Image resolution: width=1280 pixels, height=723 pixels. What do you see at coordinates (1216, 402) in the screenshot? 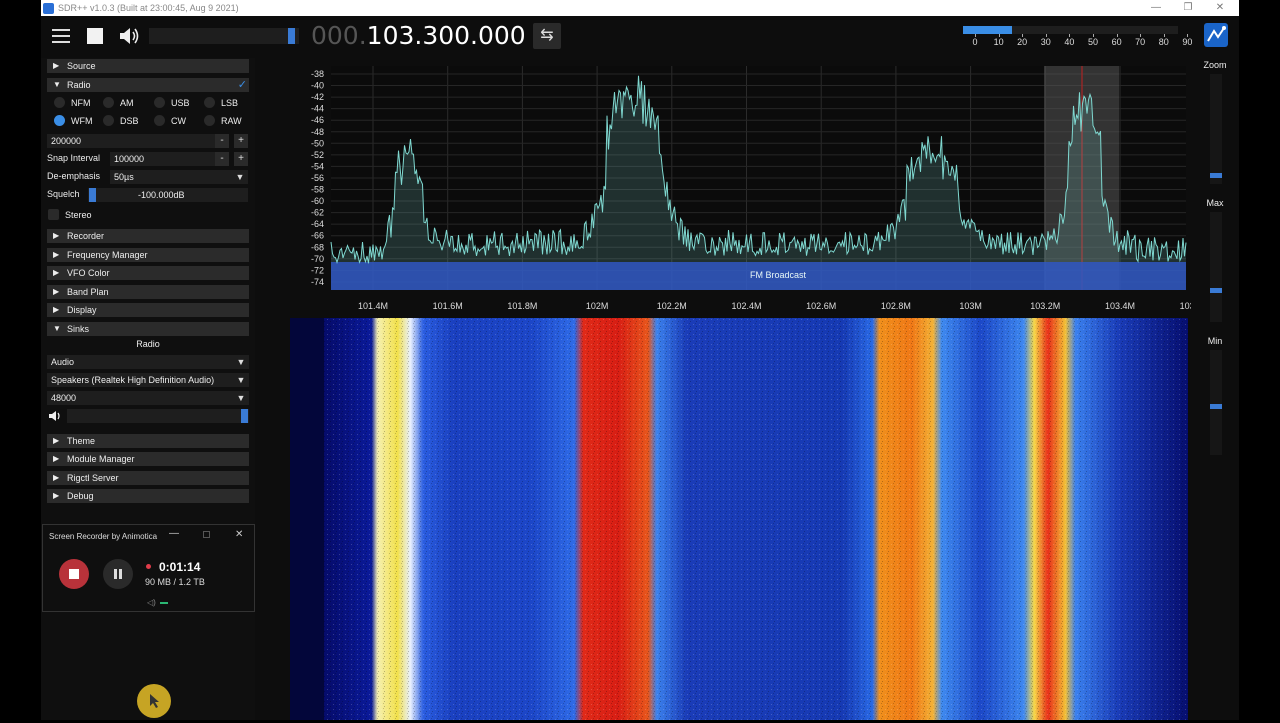
I see `min-slider` at bounding box center [1216, 402].